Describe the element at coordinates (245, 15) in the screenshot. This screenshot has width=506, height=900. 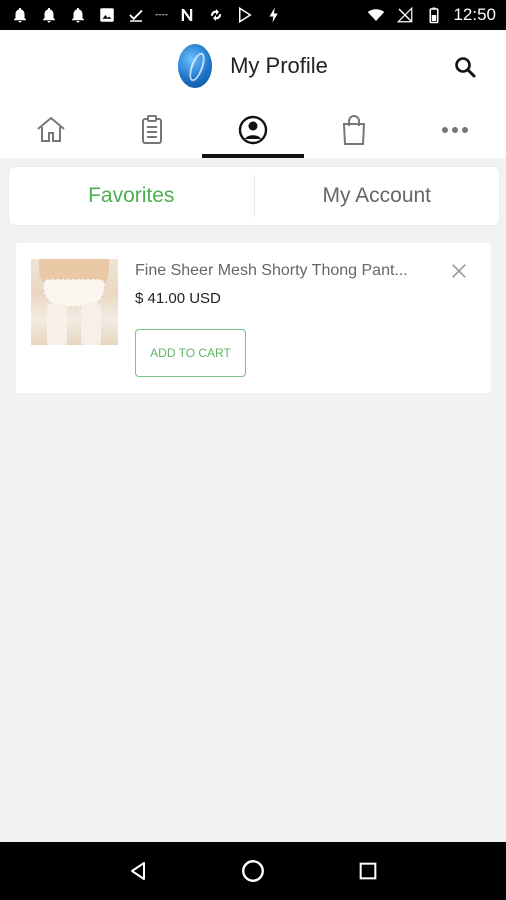
I see `play-store-icon` at that location.